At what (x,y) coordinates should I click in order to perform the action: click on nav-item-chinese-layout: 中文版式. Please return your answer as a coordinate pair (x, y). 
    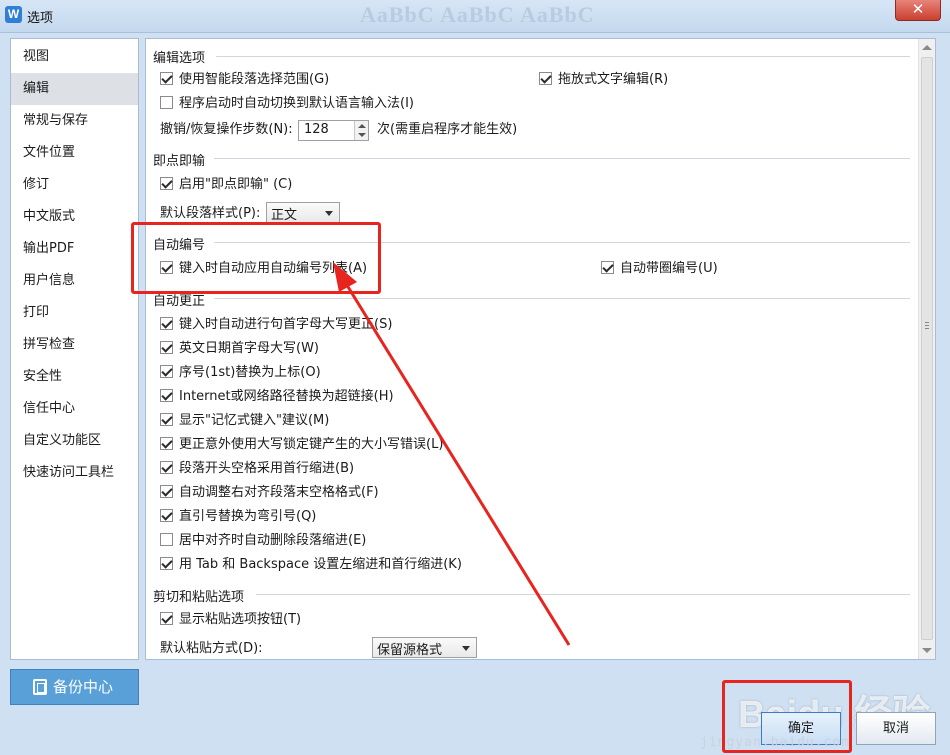
    Looking at the image, I should click on (74, 217).